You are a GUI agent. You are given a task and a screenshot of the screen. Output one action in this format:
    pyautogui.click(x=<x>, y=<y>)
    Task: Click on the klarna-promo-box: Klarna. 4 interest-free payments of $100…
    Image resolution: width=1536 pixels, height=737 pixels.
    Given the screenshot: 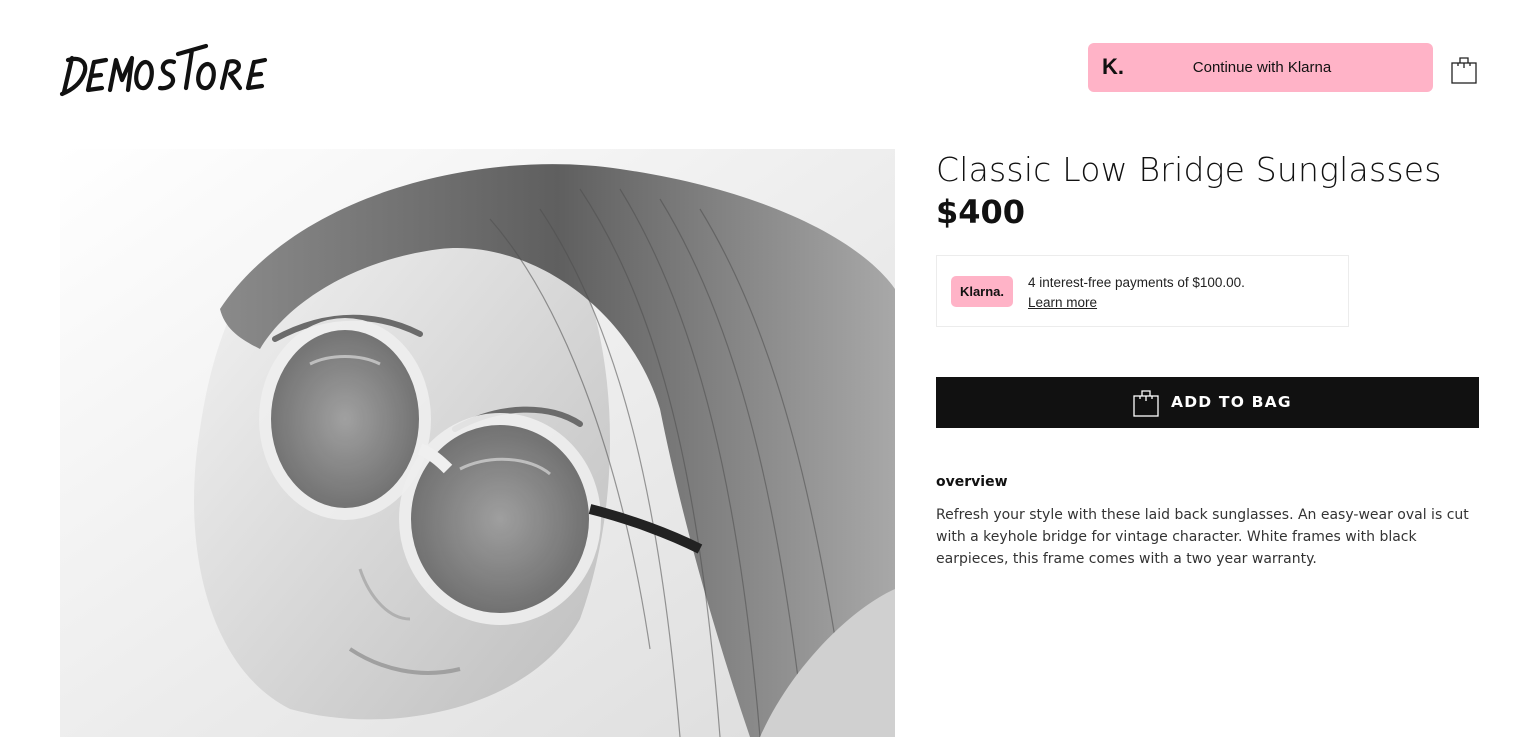 What is the action you would take?
    pyautogui.click(x=1142, y=291)
    